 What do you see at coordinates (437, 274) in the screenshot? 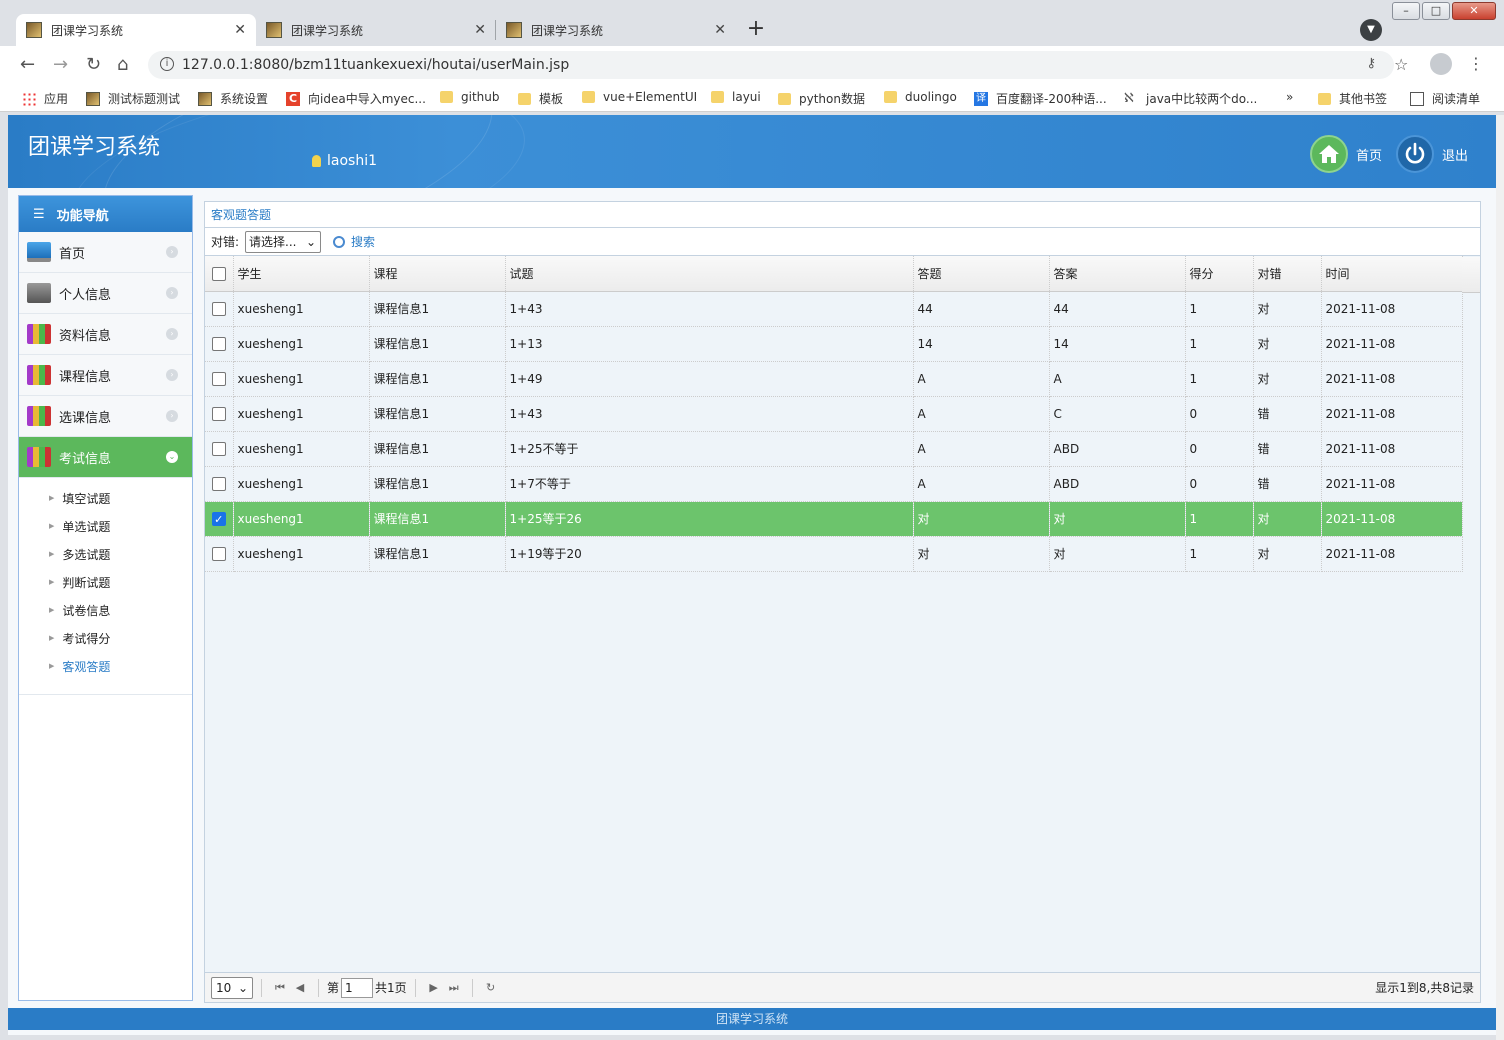
I see `column-header: 课程` at bounding box center [437, 274].